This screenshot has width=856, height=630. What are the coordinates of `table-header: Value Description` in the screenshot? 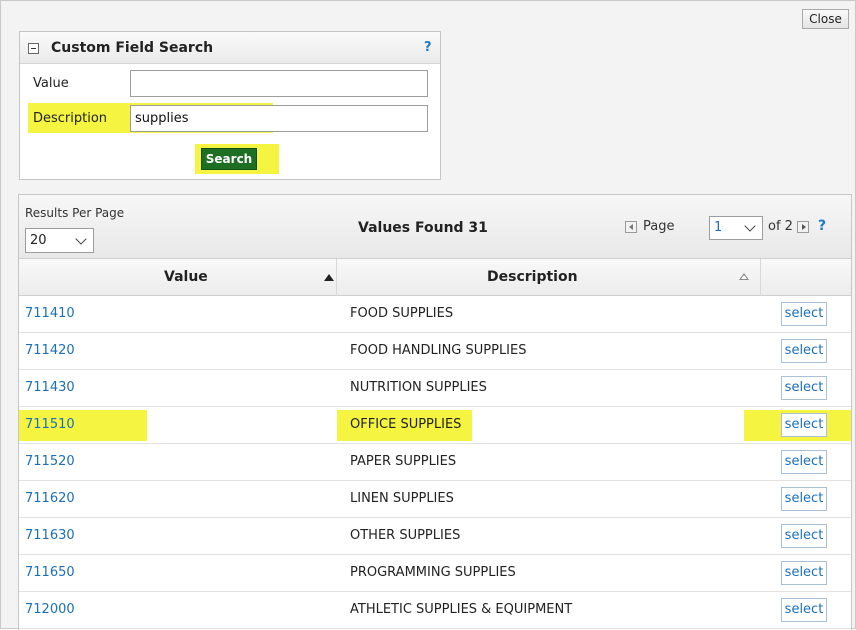 It's located at (435, 277).